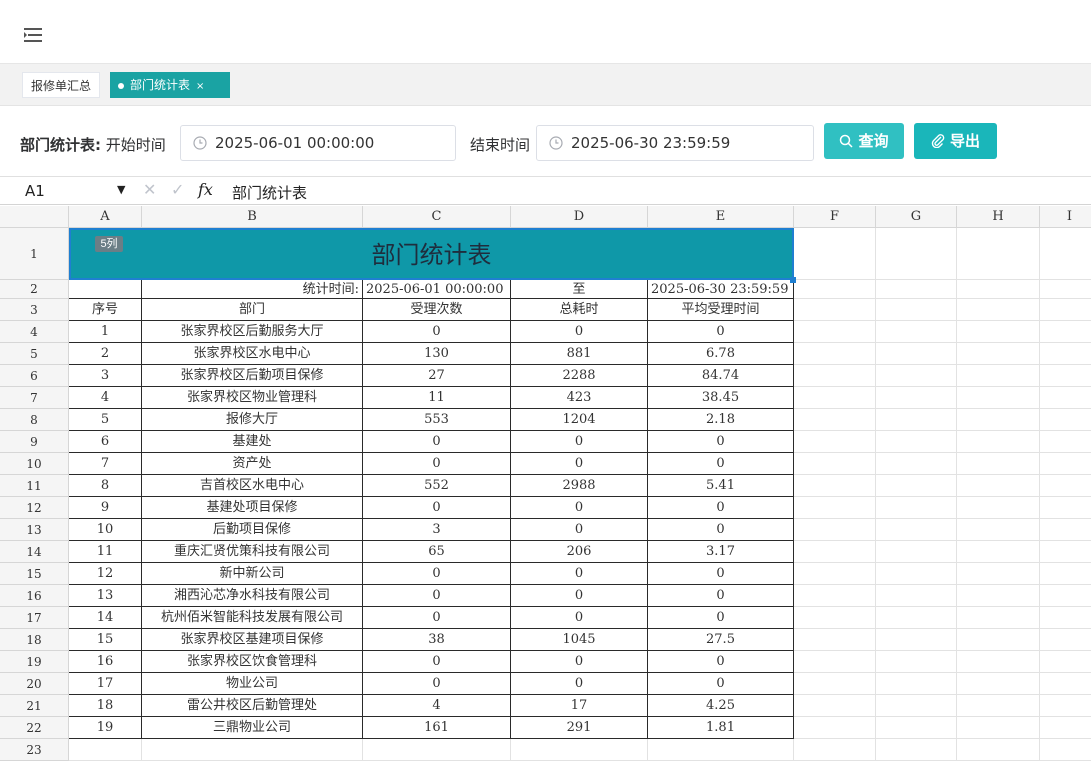 This screenshot has height=766, width=1091. I want to click on table-header-cell: 部门, so click(252, 310).